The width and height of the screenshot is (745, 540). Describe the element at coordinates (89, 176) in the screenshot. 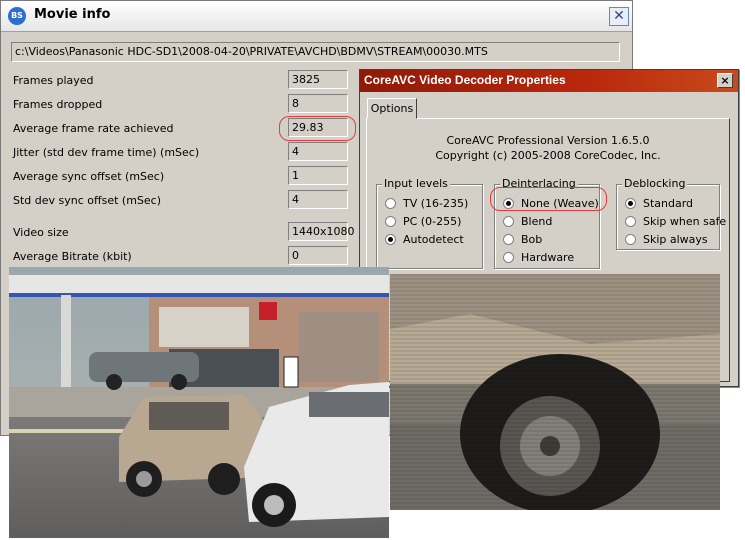

I see `avg-sync-offset-label: Average sync offset (mSec)` at that location.